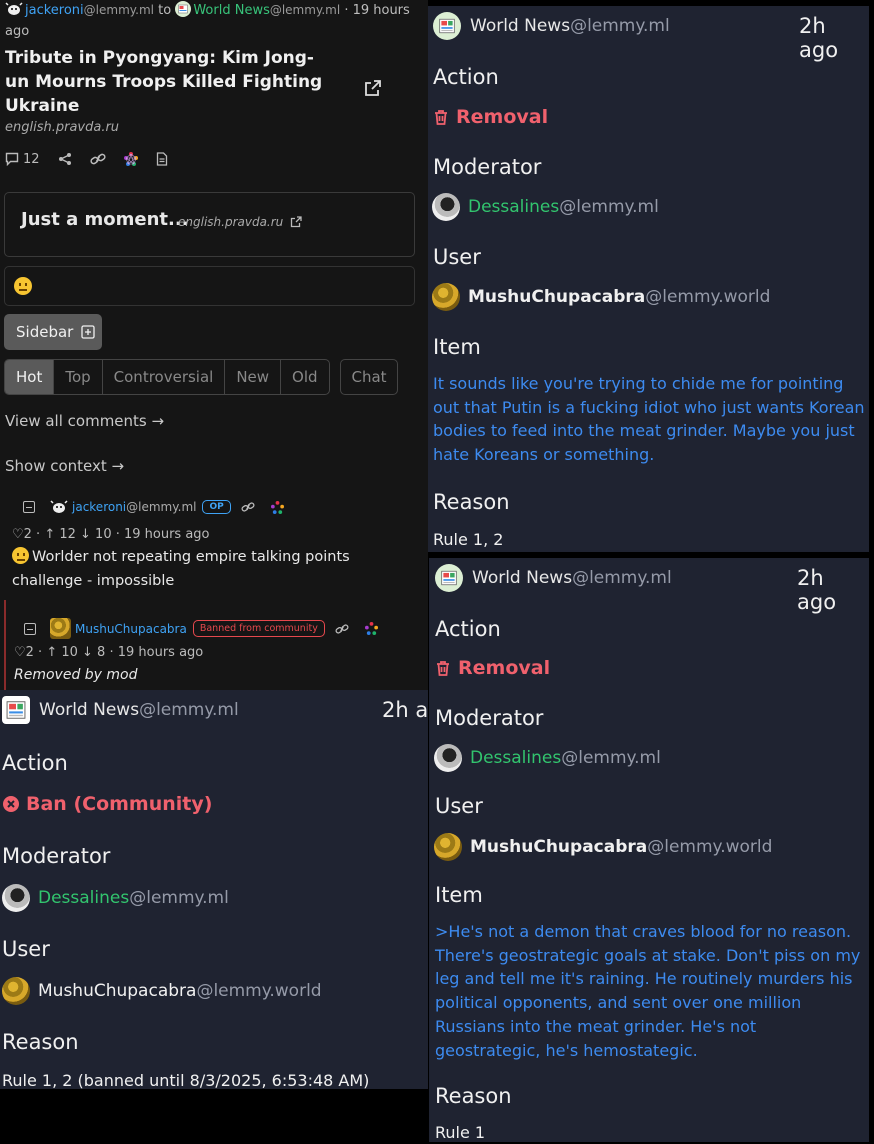 Image resolution: width=874 pixels, height=1144 pixels. What do you see at coordinates (84, 421) in the screenshot?
I see `view-all-comments-link: View all comments →` at bounding box center [84, 421].